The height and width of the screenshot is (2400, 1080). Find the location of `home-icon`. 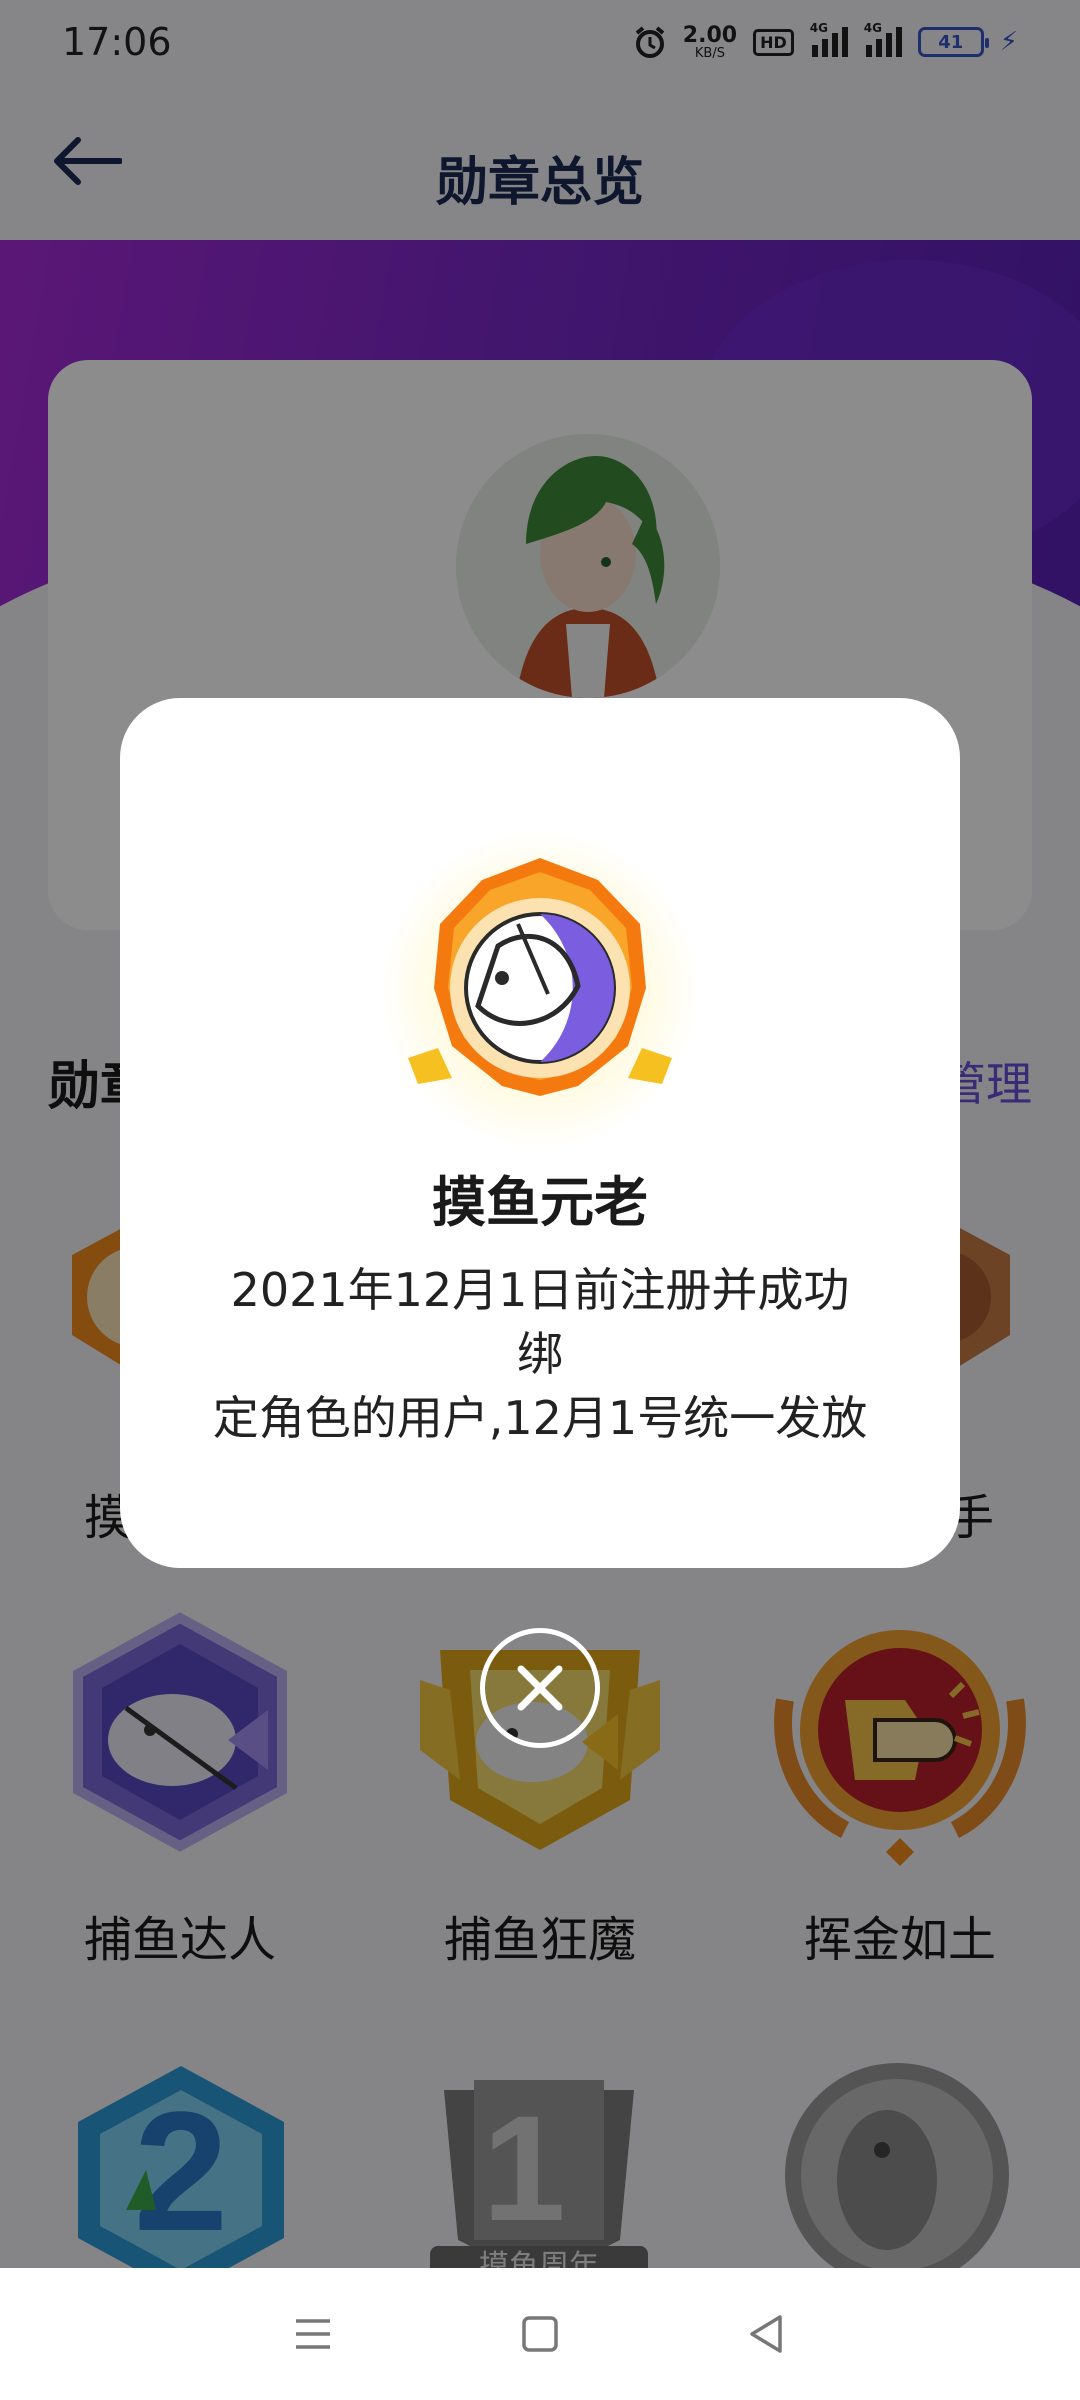

home-icon is located at coordinates (540, 2334).